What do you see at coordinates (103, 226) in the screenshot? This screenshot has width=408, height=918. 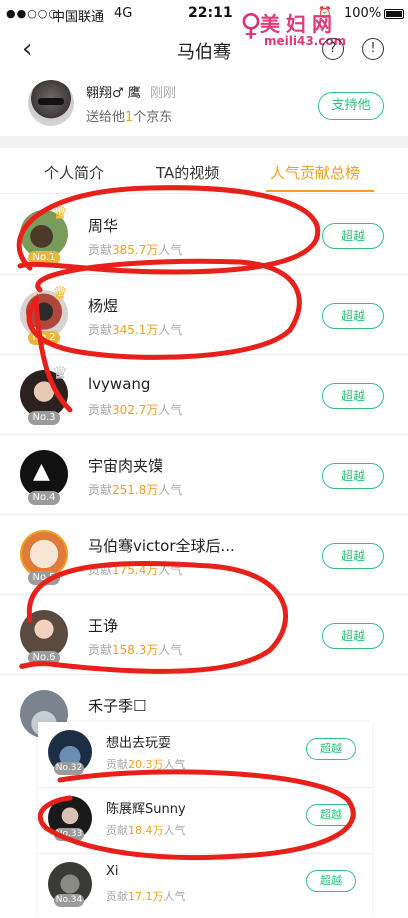 I see `user-name: 周华` at bounding box center [103, 226].